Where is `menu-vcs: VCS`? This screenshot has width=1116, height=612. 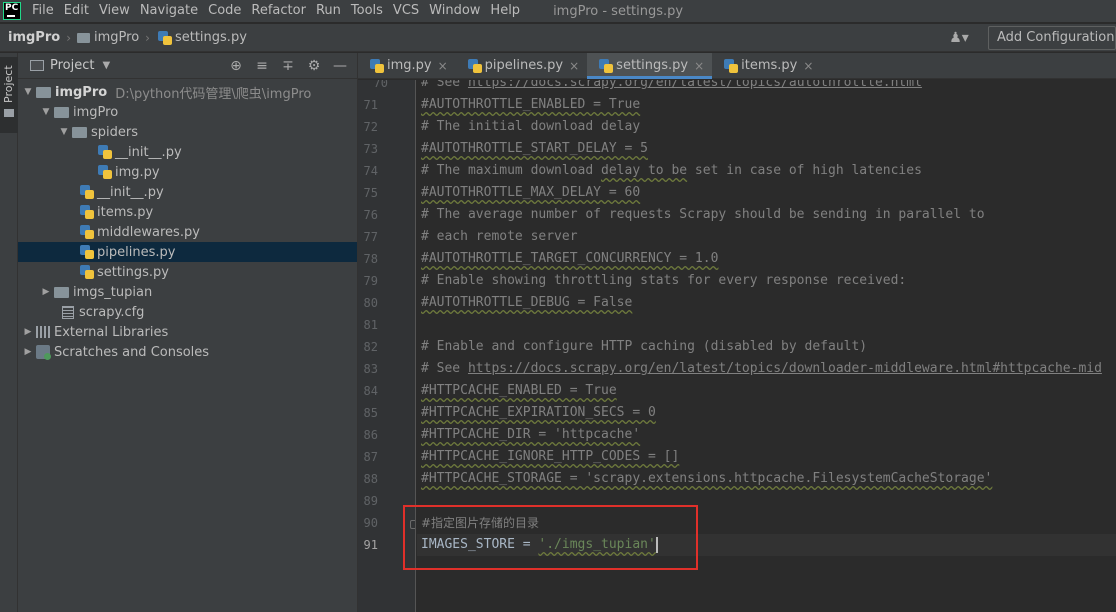 menu-vcs: VCS is located at coordinates (406, 11).